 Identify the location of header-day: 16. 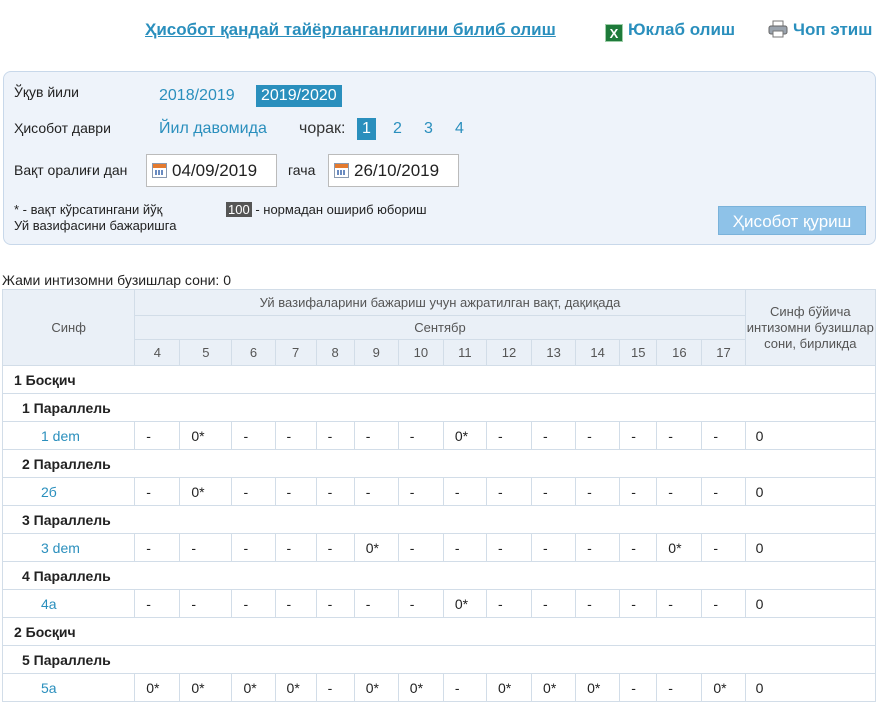
(679, 352).